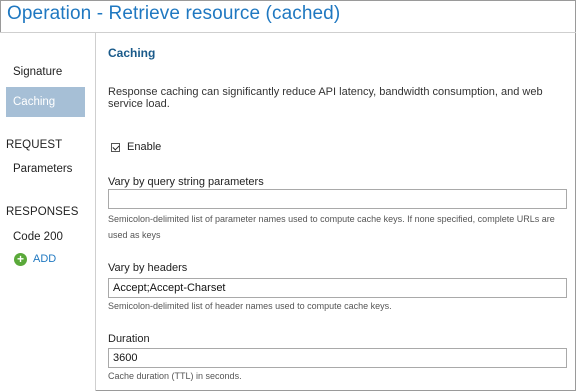 This screenshot has height=391, width=576. I want to click on duration-hint: Cache duration (TTL) in seconds., so click(175, 376).